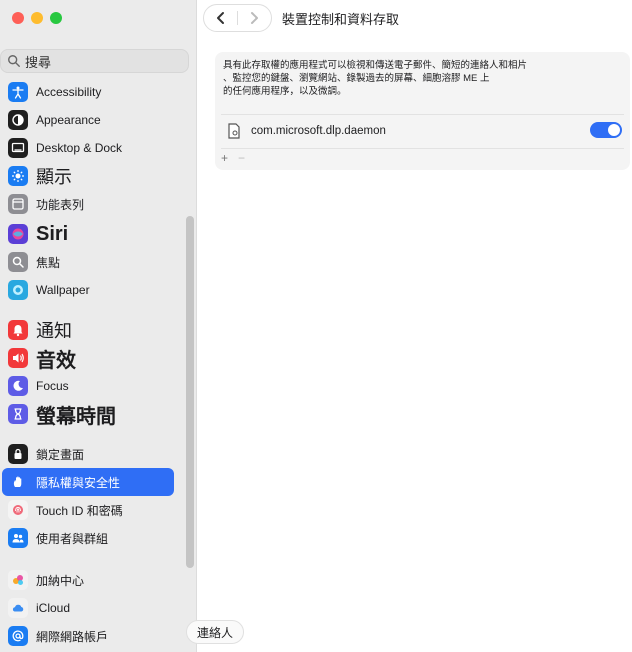 The image size is (632, 652). I want to click on sound-icon, so click(18, 358).